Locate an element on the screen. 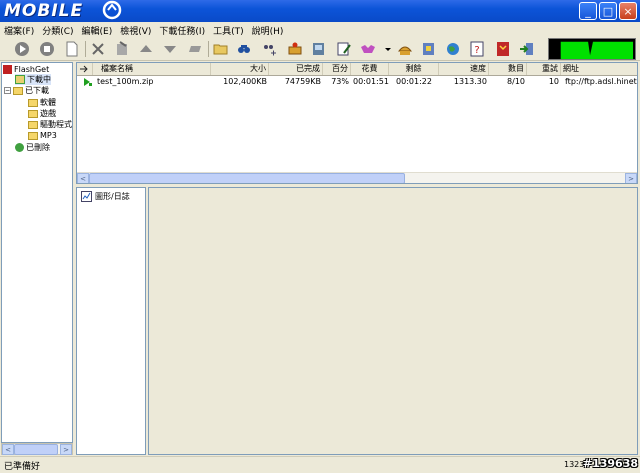 The width and height of the screenshot is (640, 473). cell-completed: 74759KB is located at coordinates (302, 81).